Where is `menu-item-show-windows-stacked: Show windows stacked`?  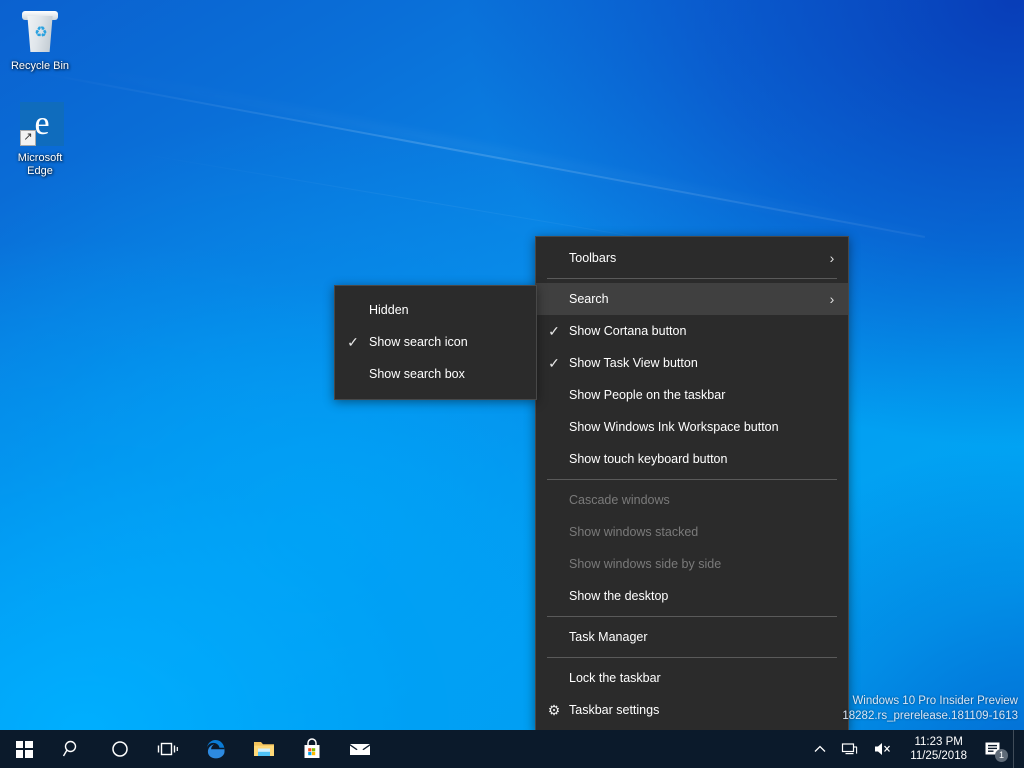
menu-item-show-windows-stacked: Show windows stacked is located at coordinates (692, 532).